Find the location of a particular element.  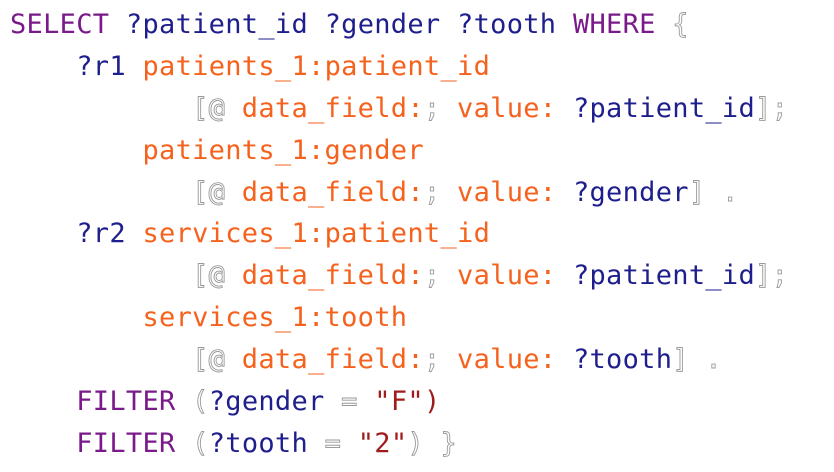

string-token: "F" is located at coordinates (399, 402).